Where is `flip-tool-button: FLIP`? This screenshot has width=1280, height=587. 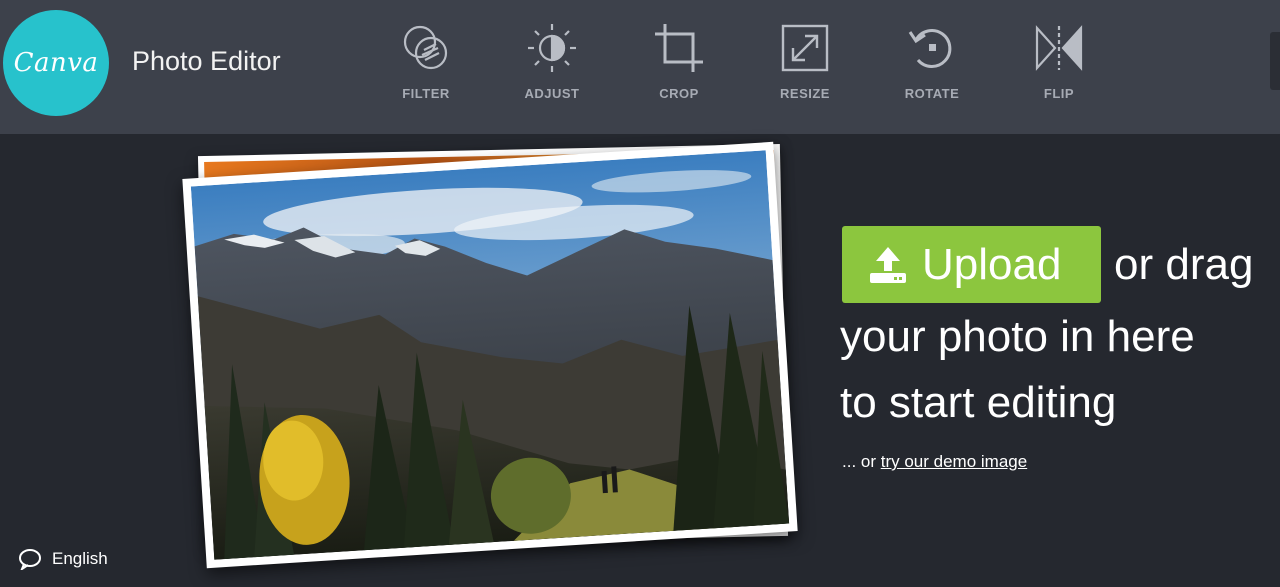 flip-tool-button: FLIP is located at coordinates (1059, 65).